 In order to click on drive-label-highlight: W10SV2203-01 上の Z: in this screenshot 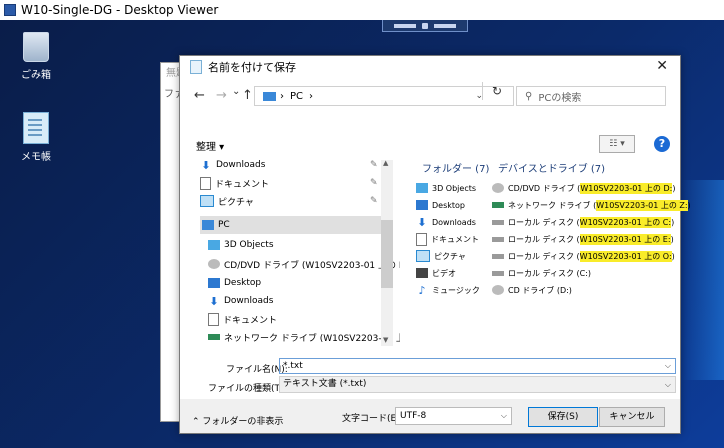, I will do `click(642, 205)`.